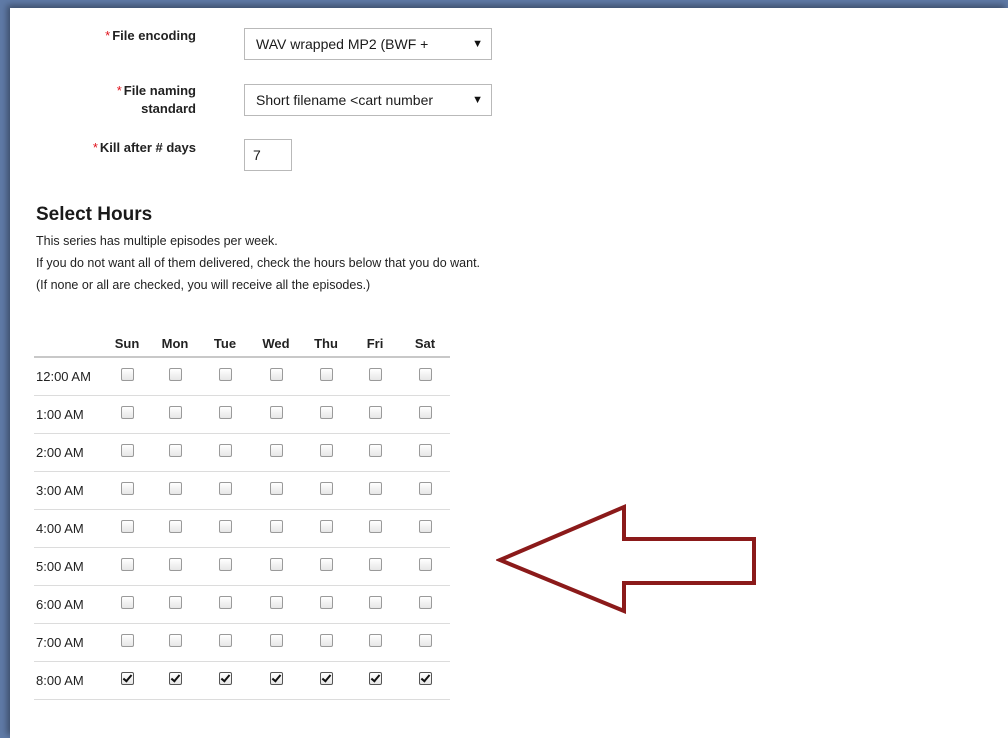  I want to click on file-encoding-select: WAV wrapped MP2 (BWF + ▼, so click(368, 44).